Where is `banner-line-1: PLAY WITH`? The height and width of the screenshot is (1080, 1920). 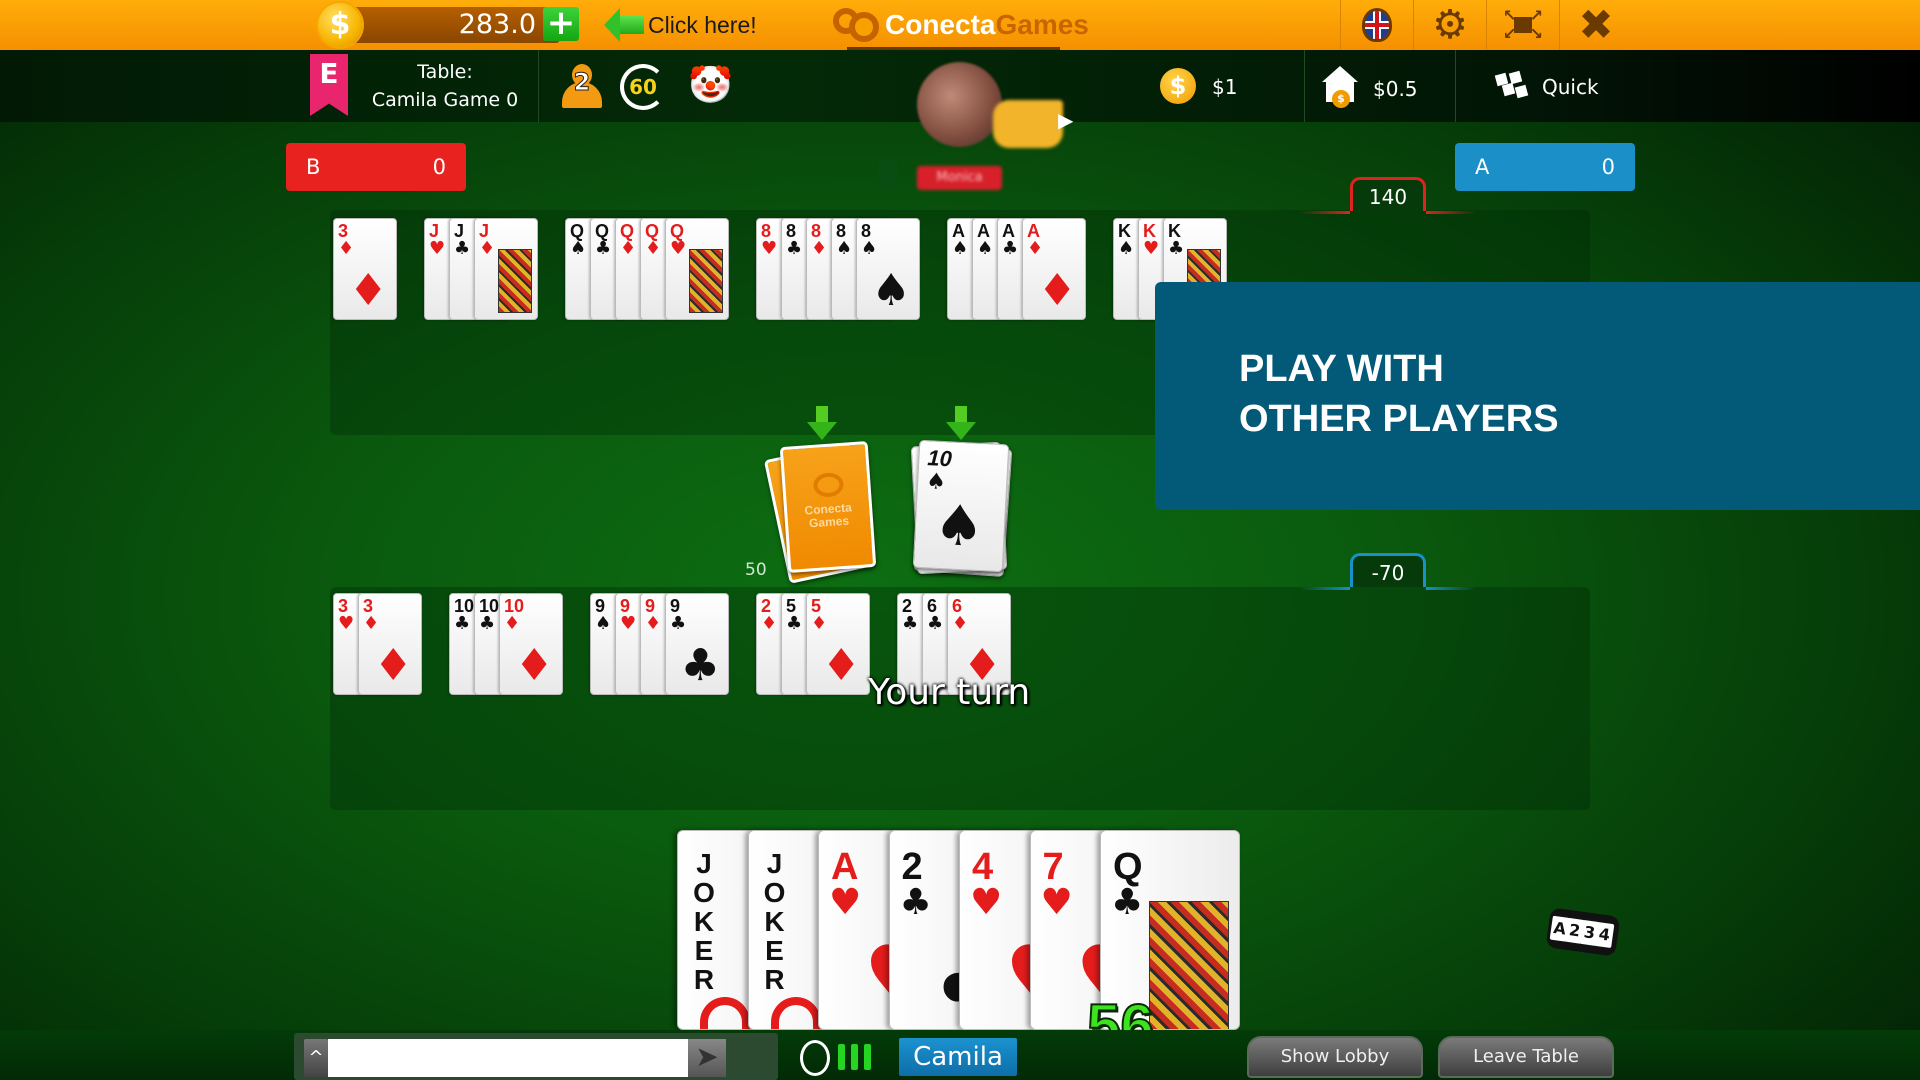
banner-line-1: PLAY WITH is located at coordinates (1341, 369).